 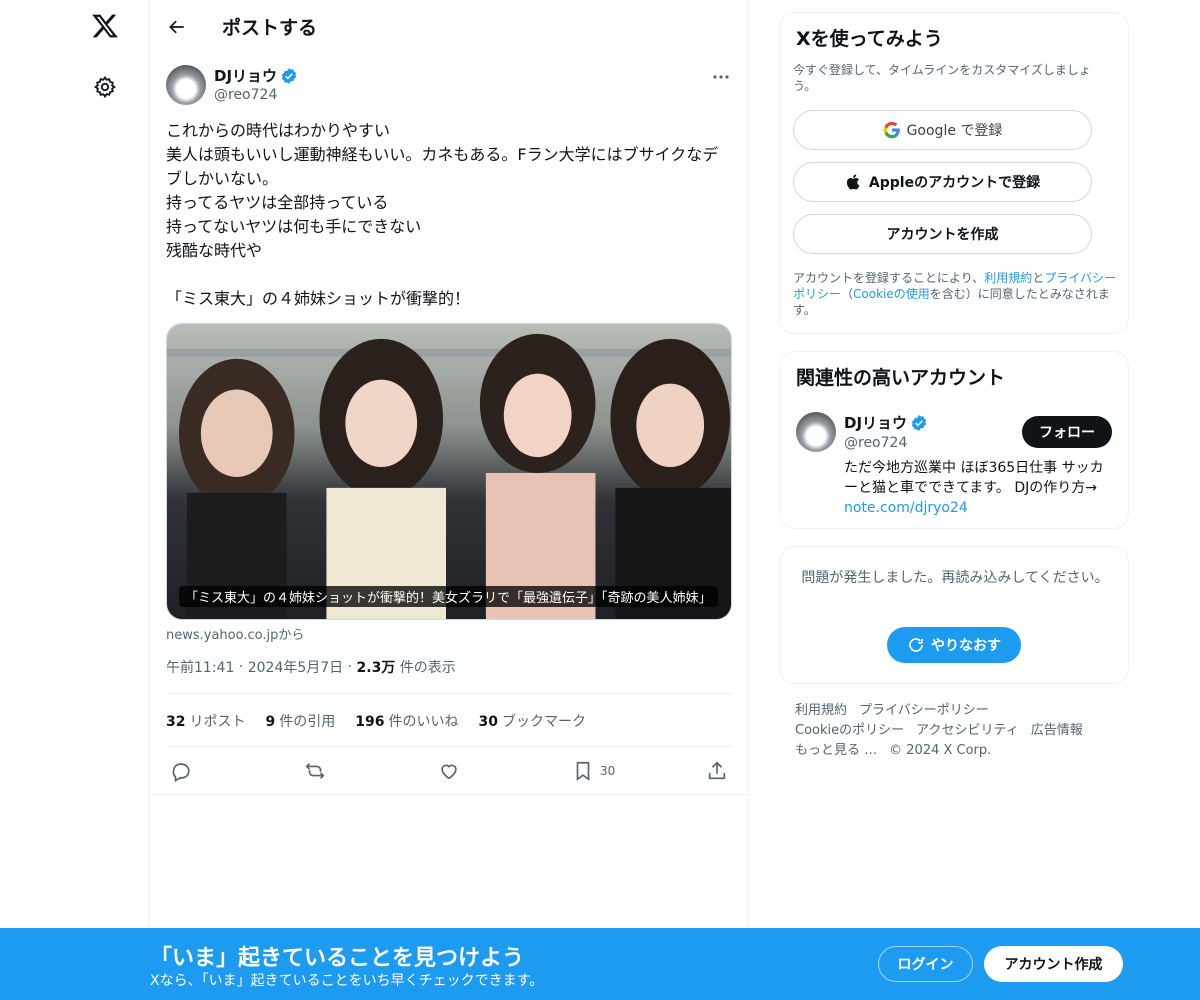 What do you see at coordinates (177, 27) in the screenshot?
I see `back-arrow-icon` at bounding box center [177, 27].